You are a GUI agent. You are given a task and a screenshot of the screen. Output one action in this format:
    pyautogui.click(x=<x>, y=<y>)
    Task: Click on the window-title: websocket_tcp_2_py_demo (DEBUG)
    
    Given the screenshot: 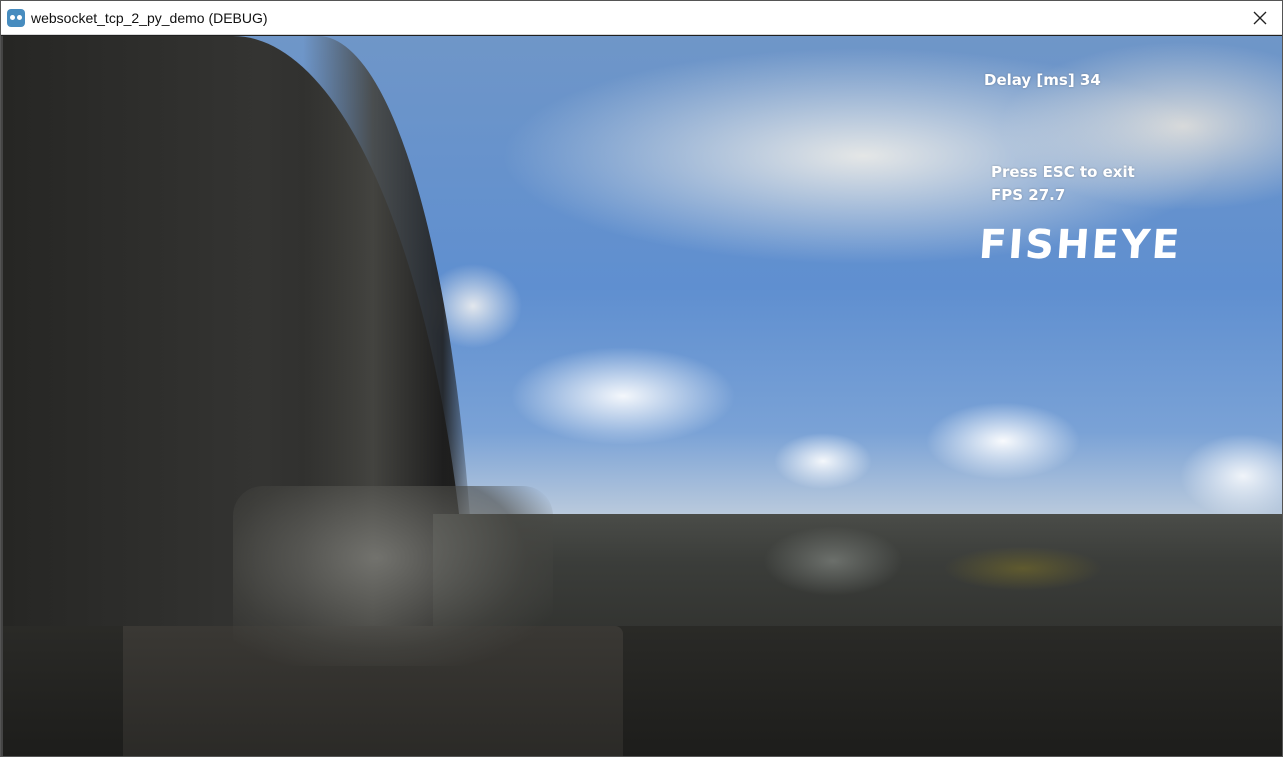 What is the action you would take?
    pyautogui.click(x=149, y=17)
    